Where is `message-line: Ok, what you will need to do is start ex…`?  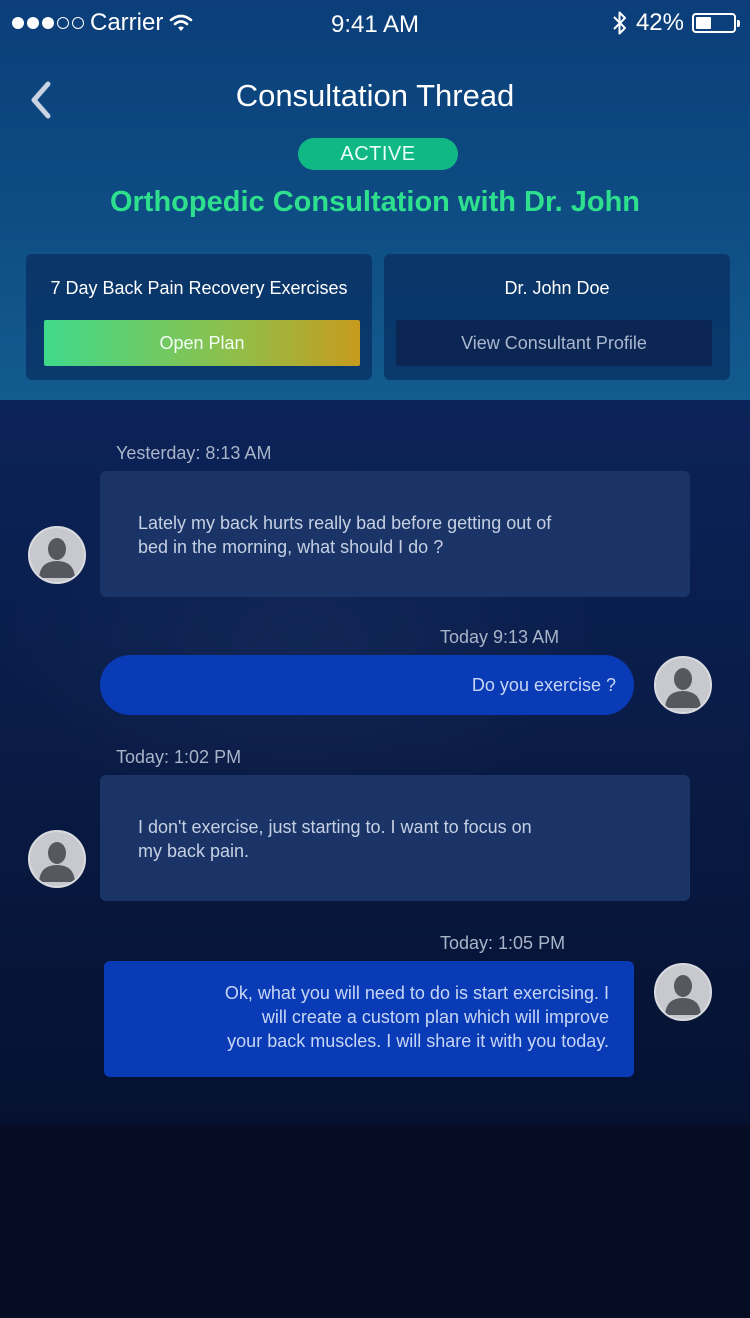 message-line: Ok, what you will need to do is start ex… is located at coordinates (416, 993).